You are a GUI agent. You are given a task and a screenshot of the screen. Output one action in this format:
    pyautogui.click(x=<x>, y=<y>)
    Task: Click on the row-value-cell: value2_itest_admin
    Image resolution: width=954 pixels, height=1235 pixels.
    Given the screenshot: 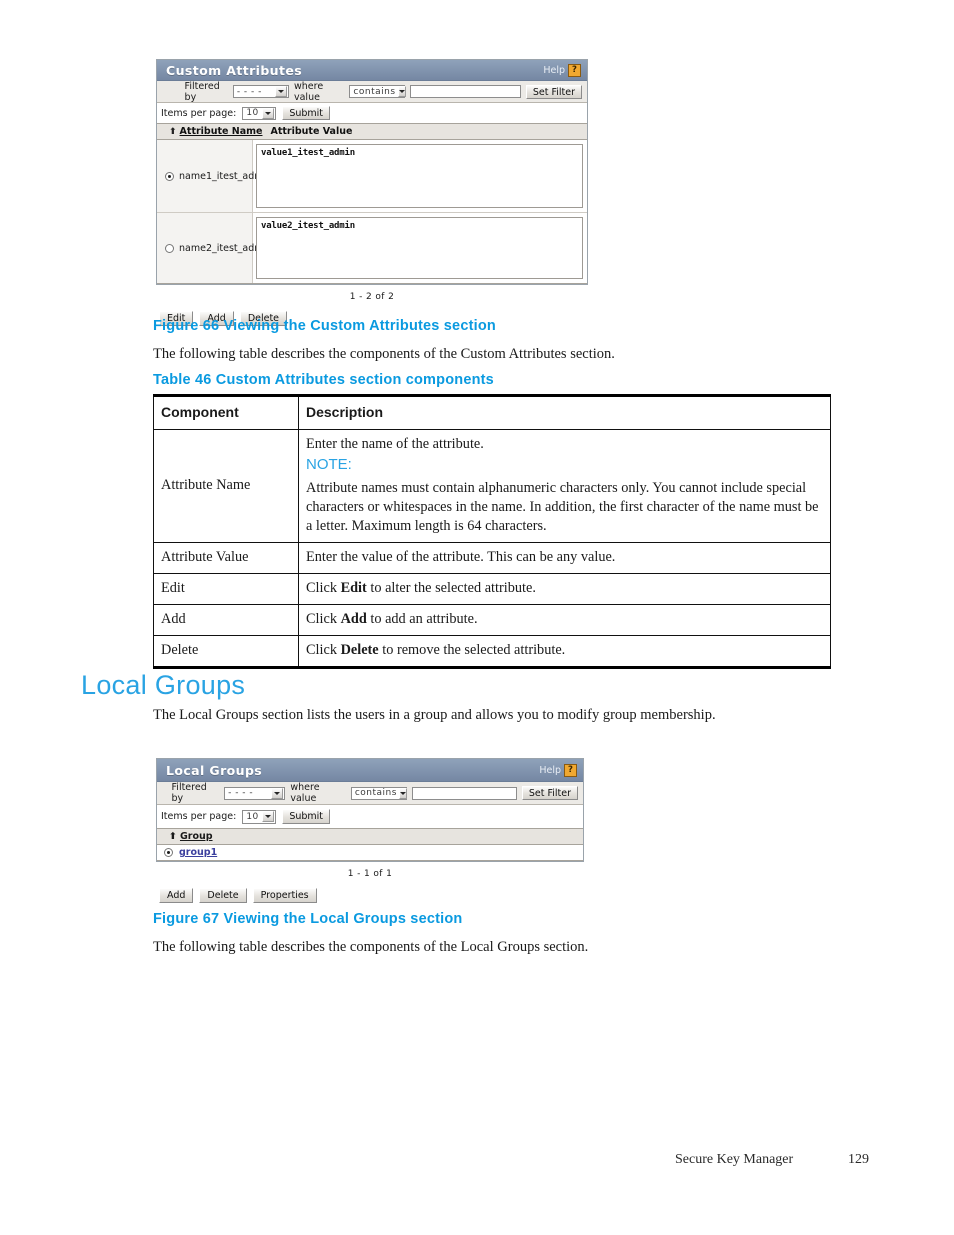 What is the action you would take?
    pyautogui.click(x=420, y=248)
    